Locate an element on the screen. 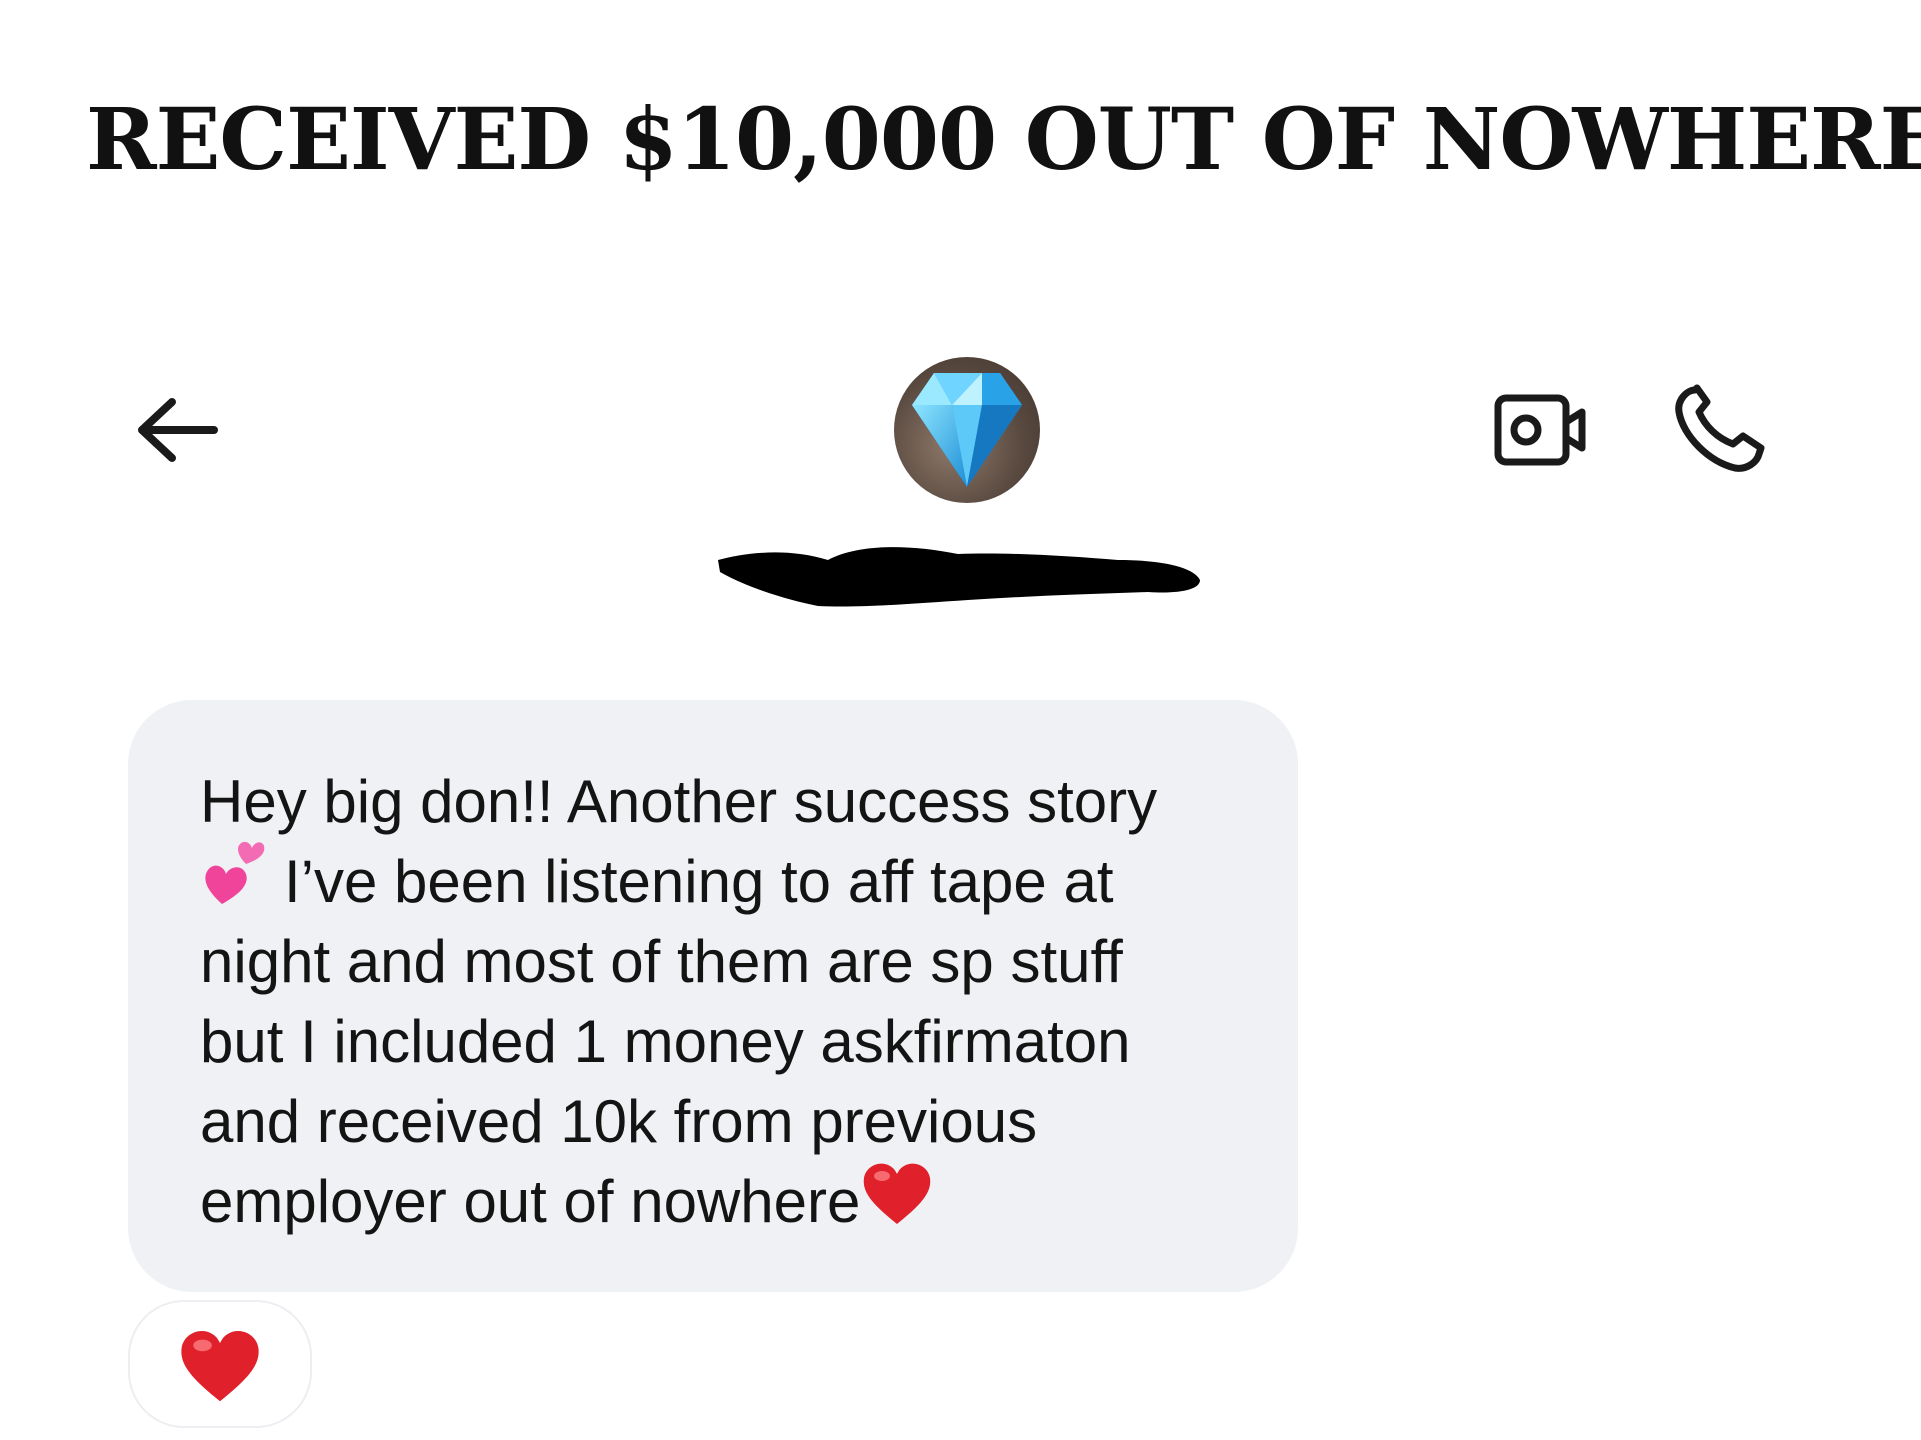 This screenshot has width=1921, height=1440. message-line-text: I’ve been listening to aff tape at is located at coordinates (699, 881).